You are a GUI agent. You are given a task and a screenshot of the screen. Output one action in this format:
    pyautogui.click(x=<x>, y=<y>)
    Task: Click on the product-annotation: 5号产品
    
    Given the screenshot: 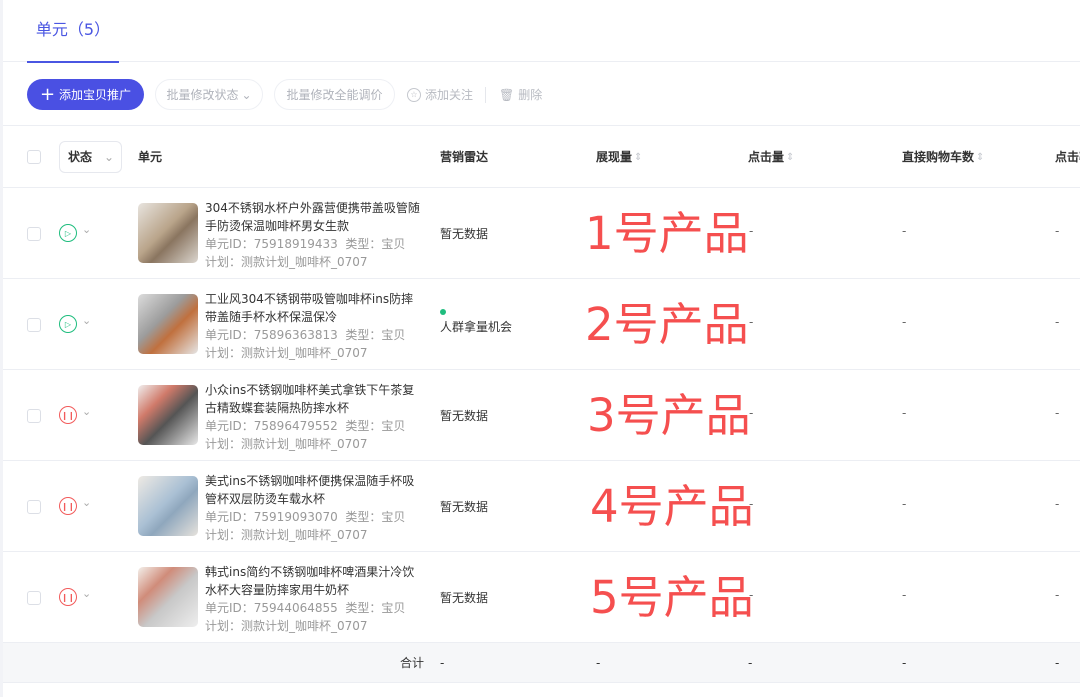 What is the action you would take?
    pyautogui.click(x=672, y=597)
    